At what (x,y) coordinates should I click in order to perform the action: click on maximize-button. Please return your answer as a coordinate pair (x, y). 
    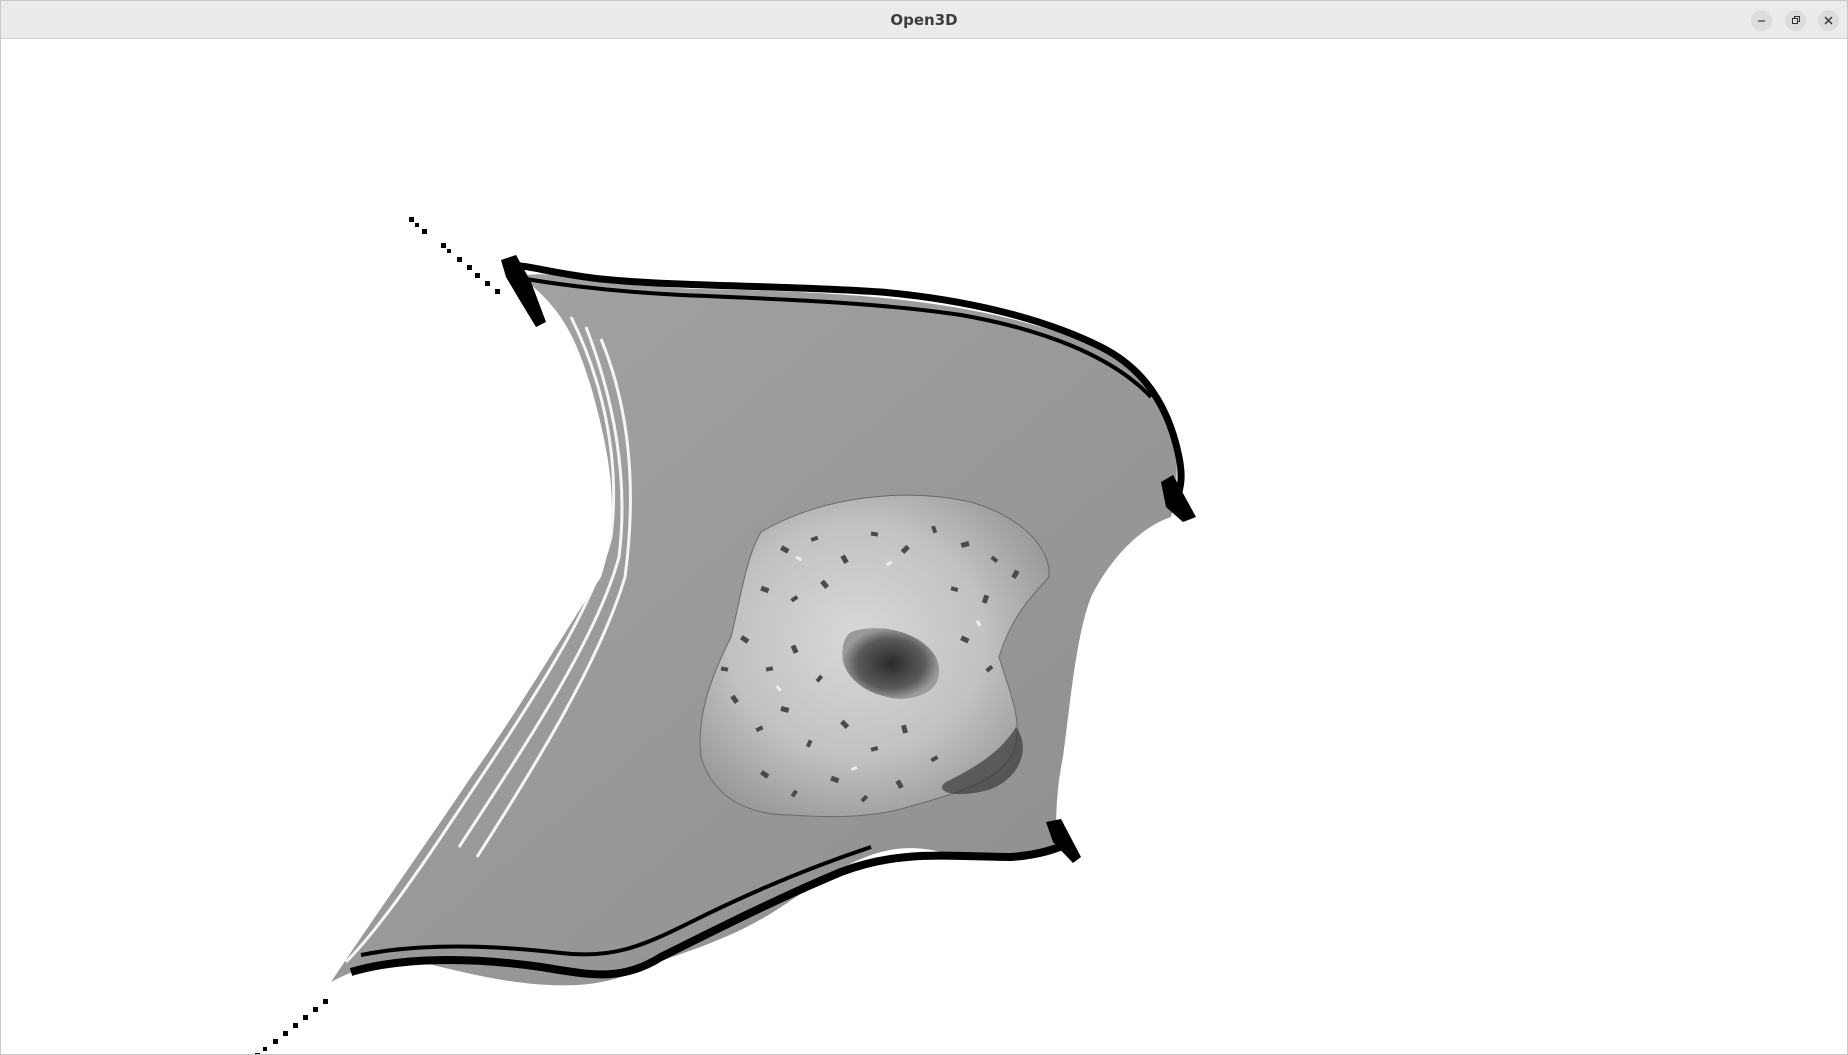
    Looking at the image, I should click on (1795, 20).